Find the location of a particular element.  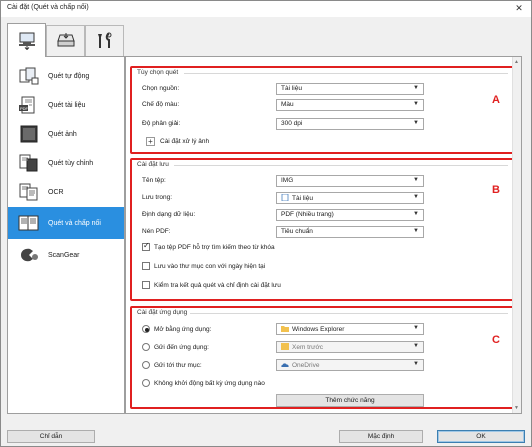

annotation-letter: C is located at coordinates (496, 340).